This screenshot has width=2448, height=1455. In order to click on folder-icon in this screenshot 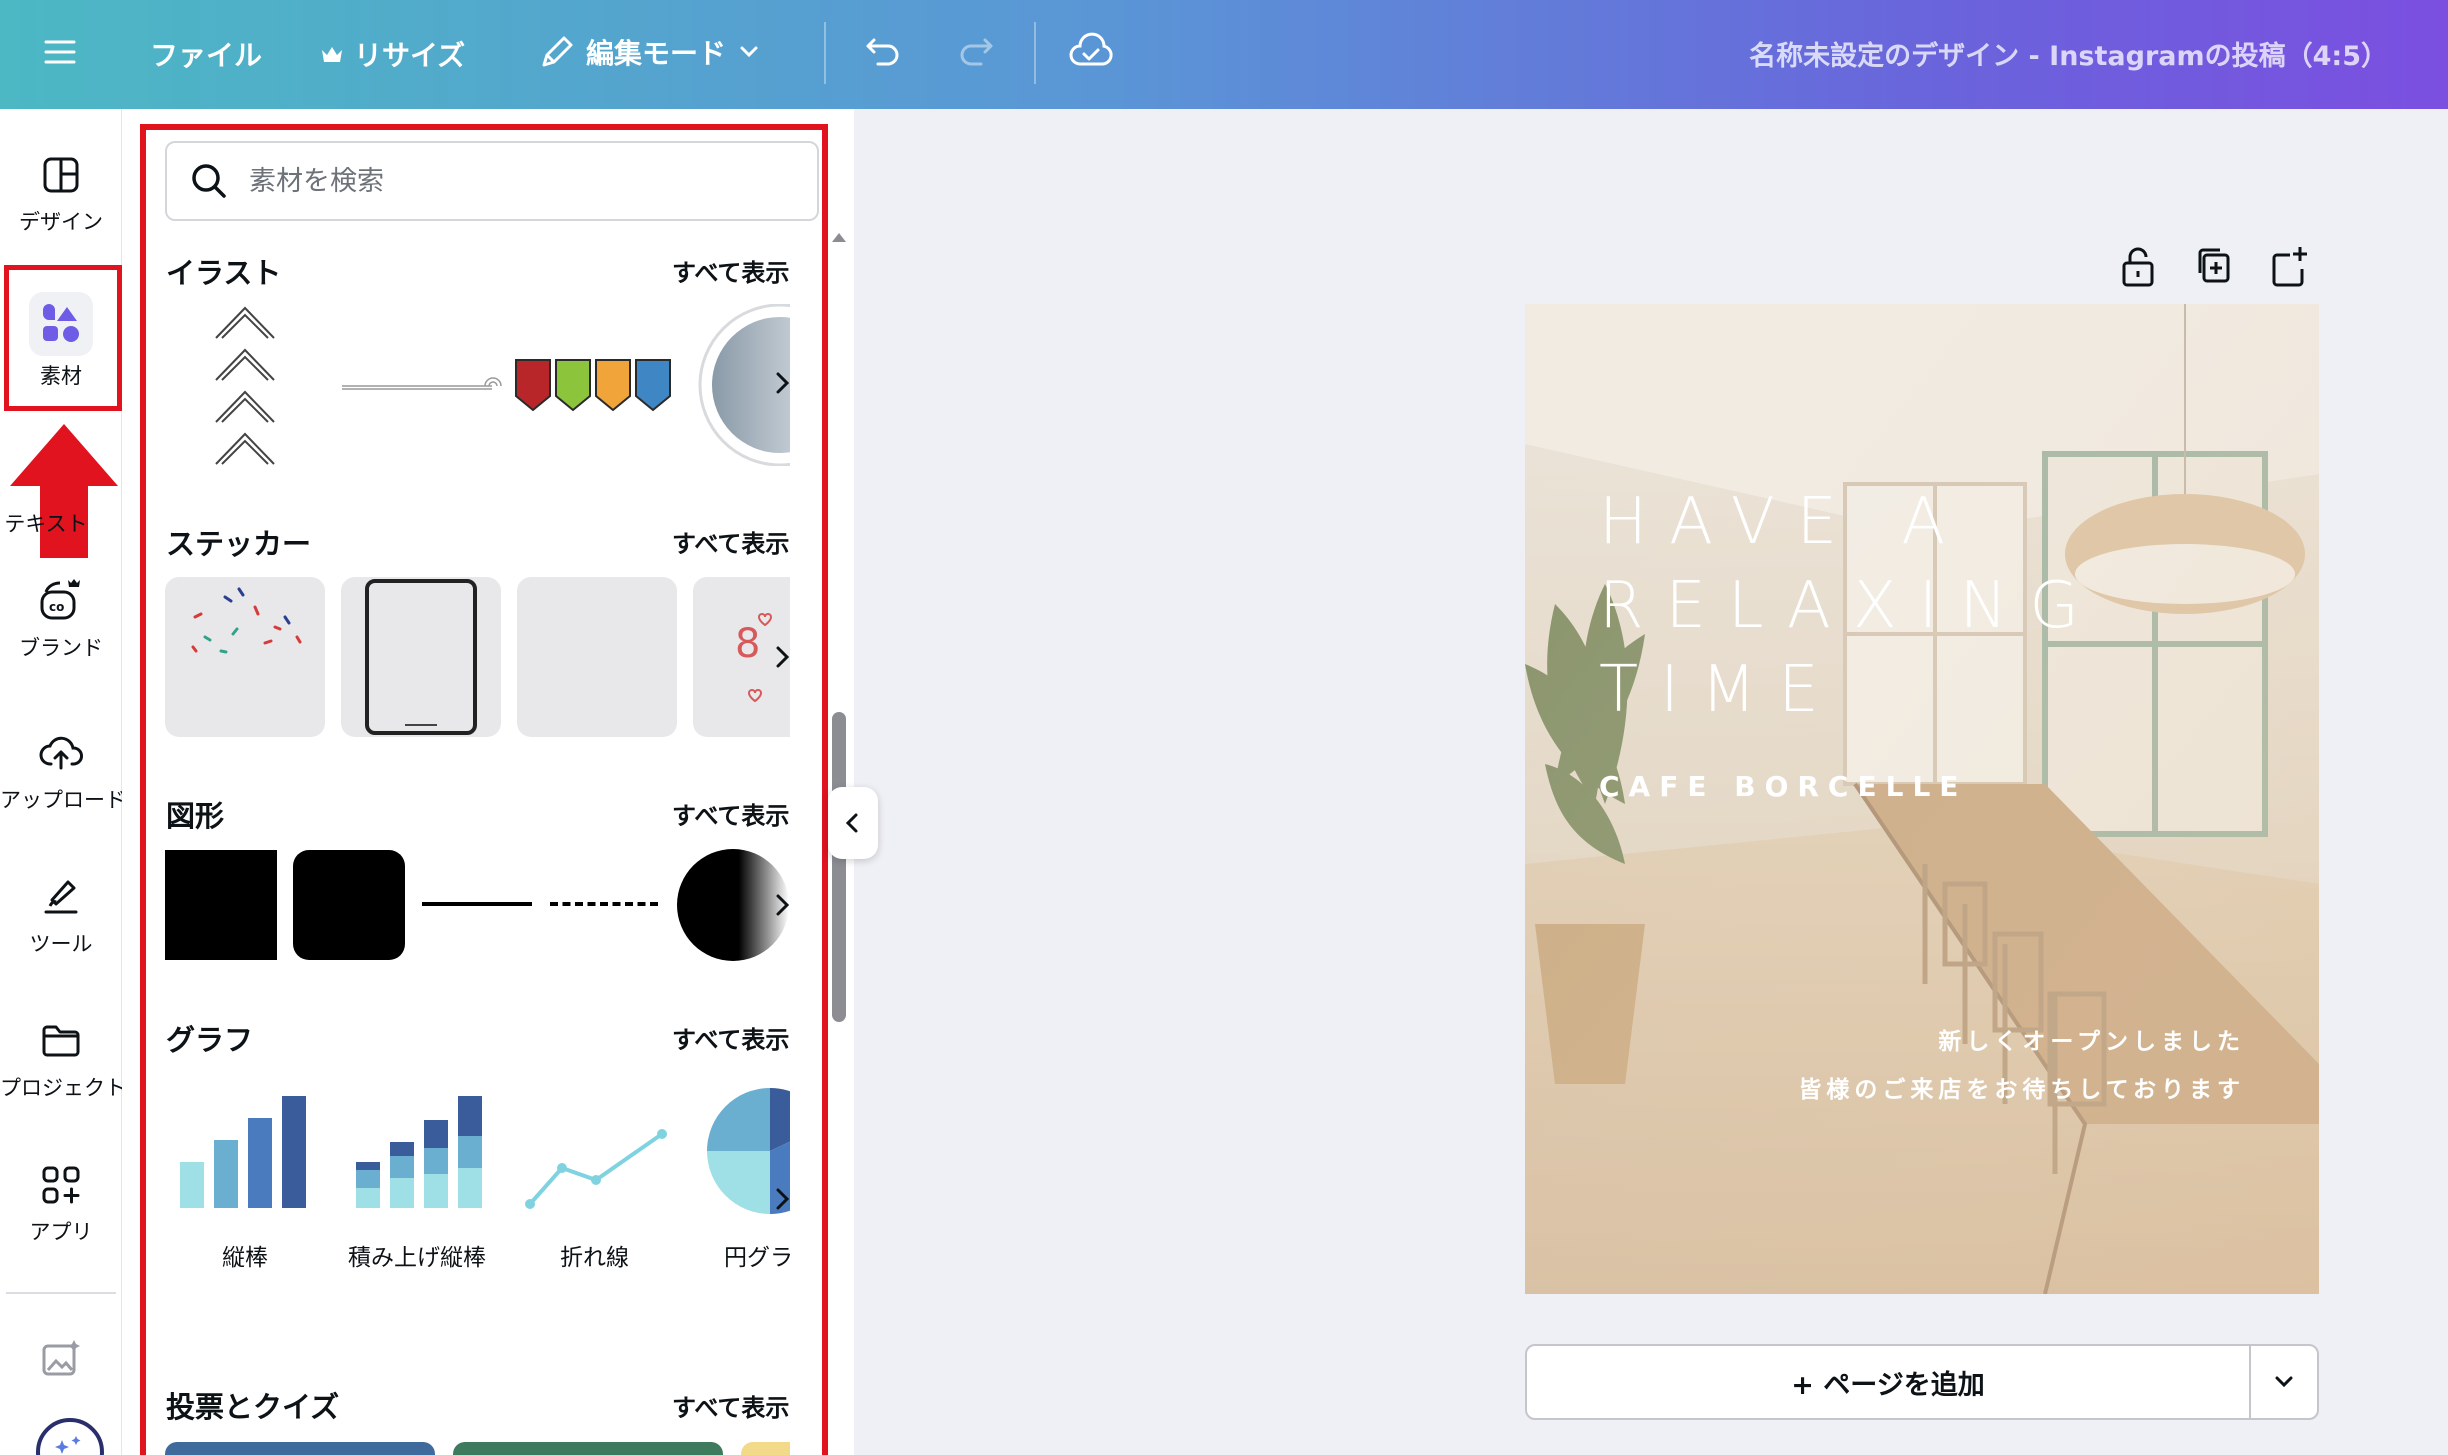, I will do `click(61, 1041)`.